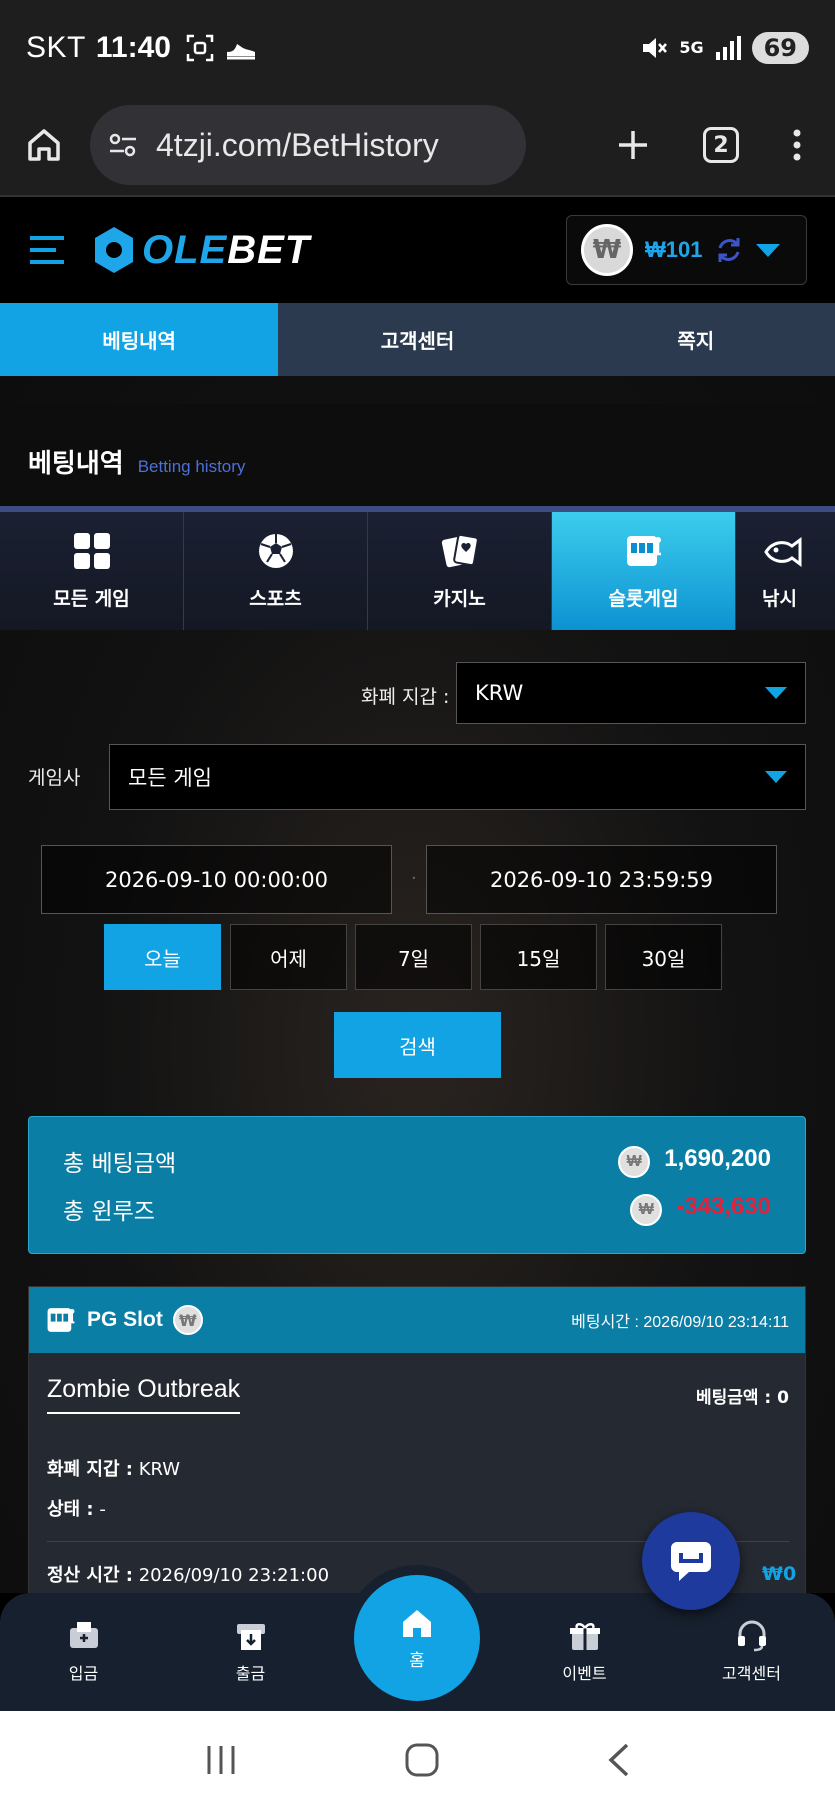 The image size is (835, 1809). I want to click on nav-deposit: 입금, so click(83, 1652).